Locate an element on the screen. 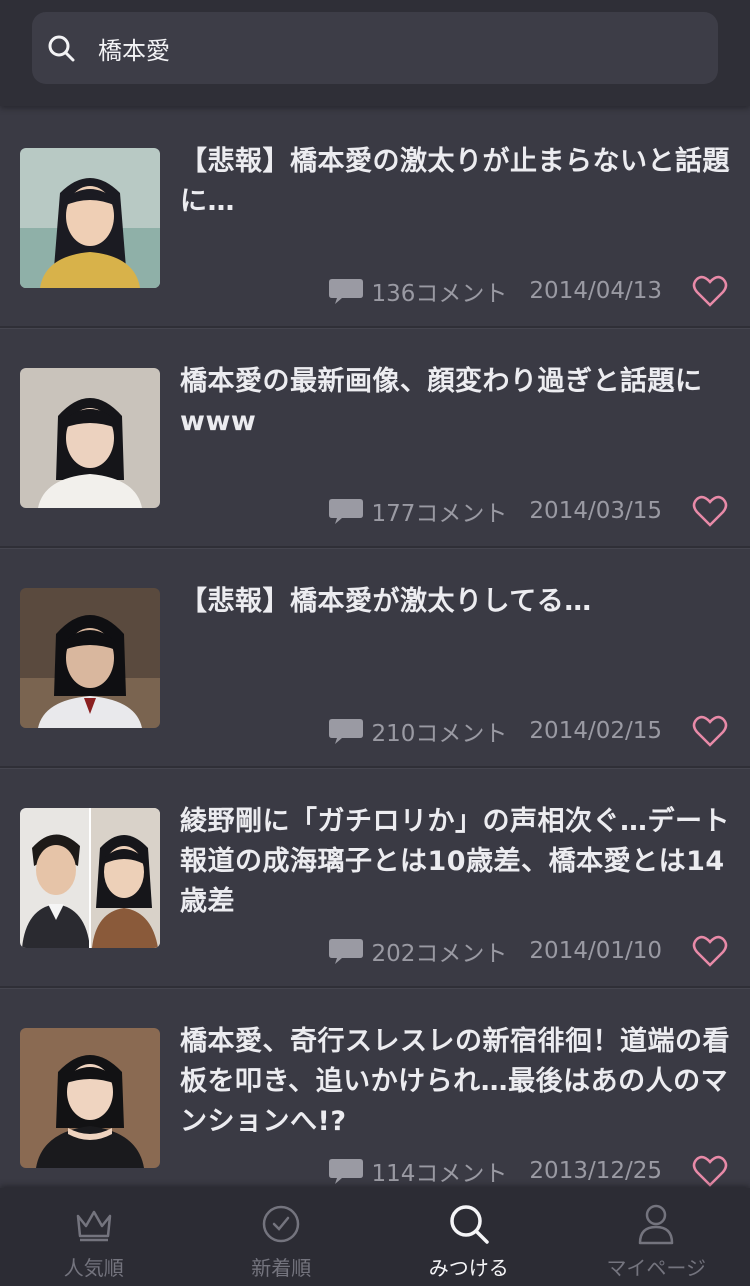  article-title: 橋本愛の最新画像、顔変わり過ぎと話題にwww is located at coordinates (455, 402).